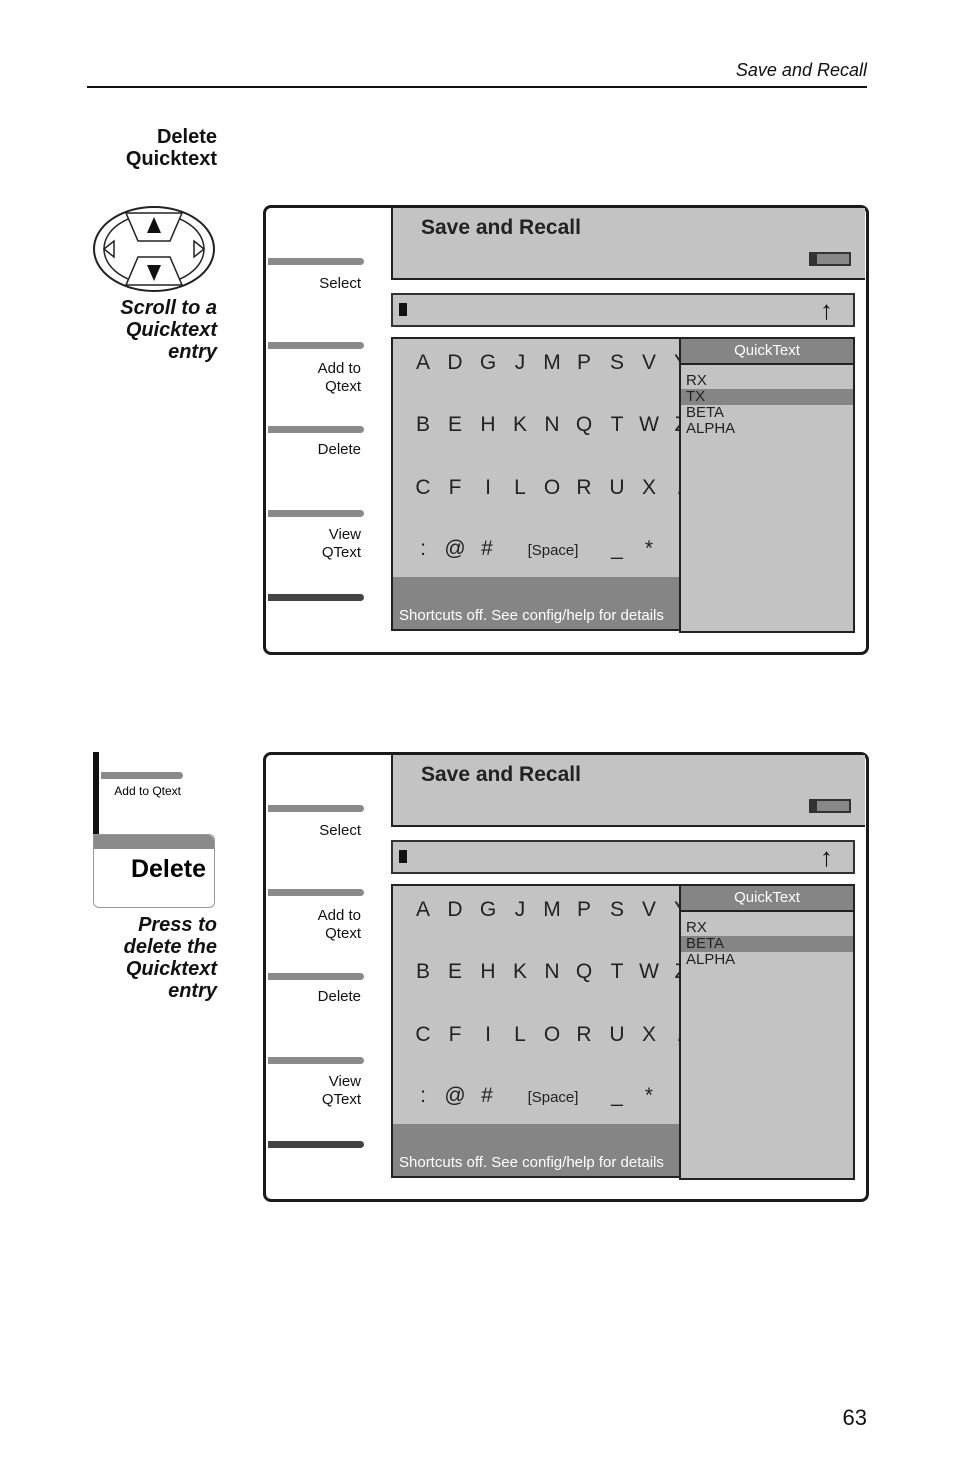 Image resolution: width=954 pixels, height=1475 pixels. What do you see at coordinates (154, 249) in the screenshot?
I see `directional-pad-icon` at bounding box center [154, 249].